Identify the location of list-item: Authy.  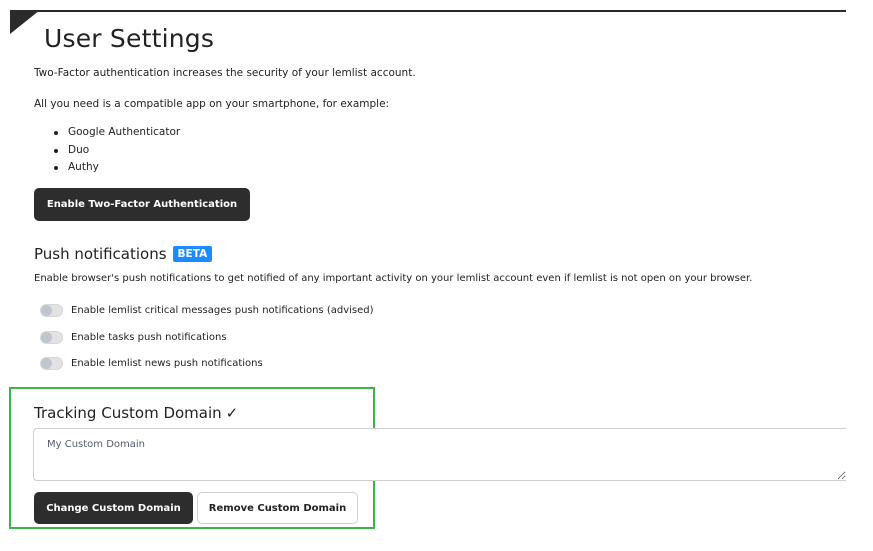
(117, 168).